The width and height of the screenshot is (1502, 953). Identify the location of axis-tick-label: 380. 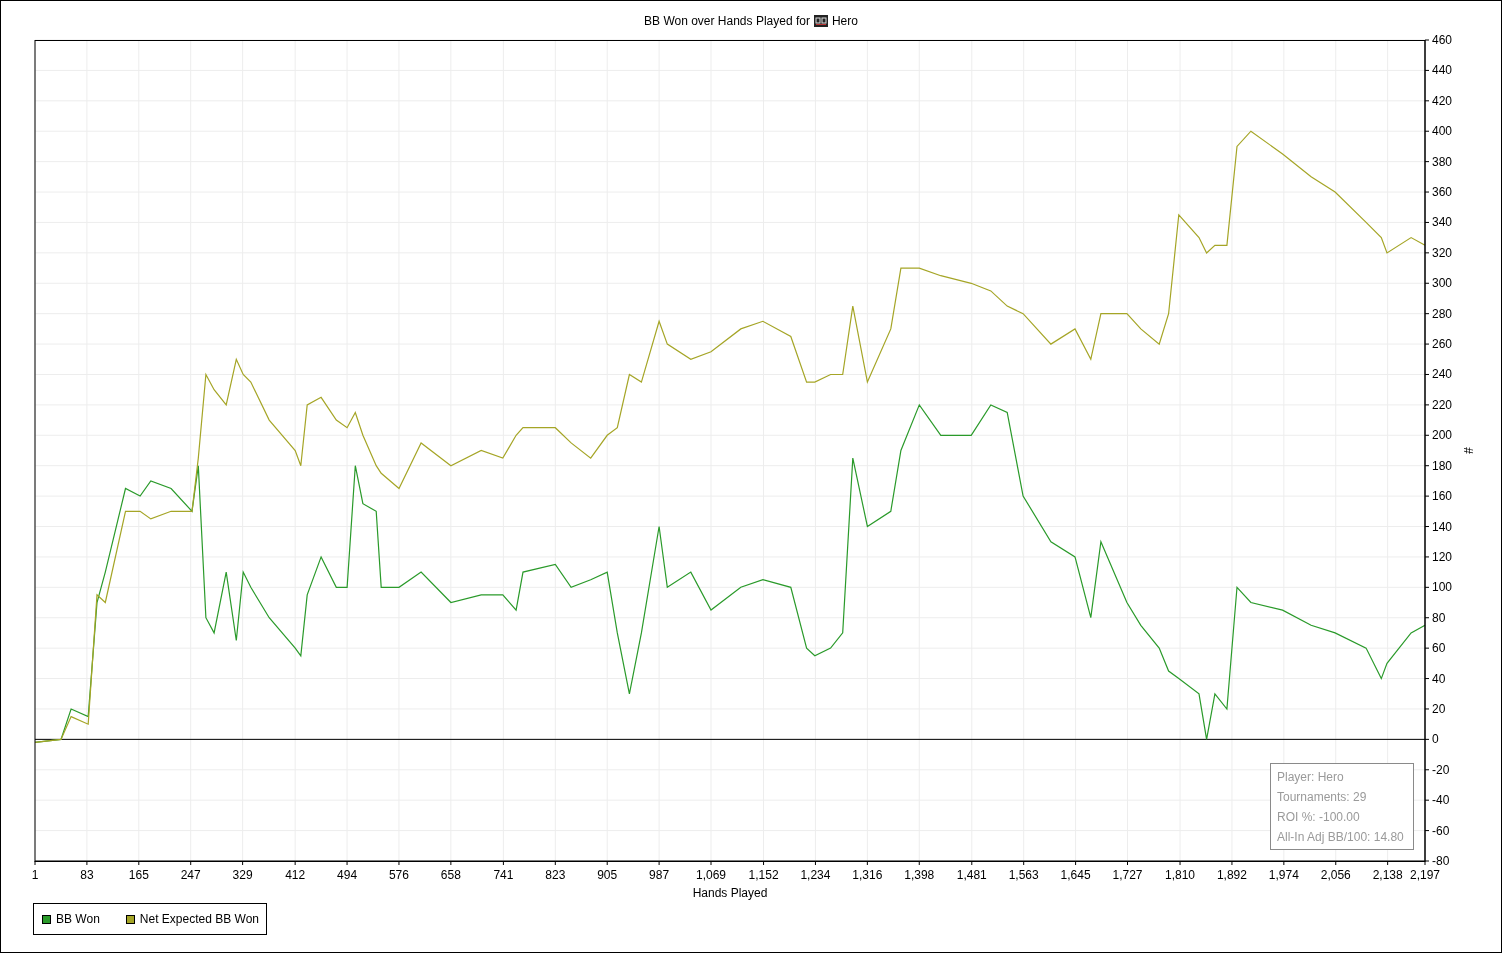
(1442, 161).